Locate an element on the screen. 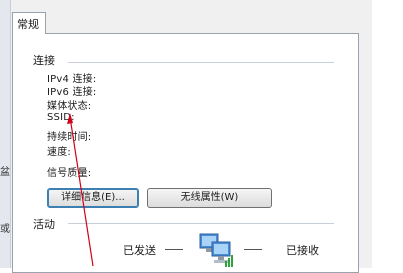  annotation-arrow is located at coordinates (80, 190).